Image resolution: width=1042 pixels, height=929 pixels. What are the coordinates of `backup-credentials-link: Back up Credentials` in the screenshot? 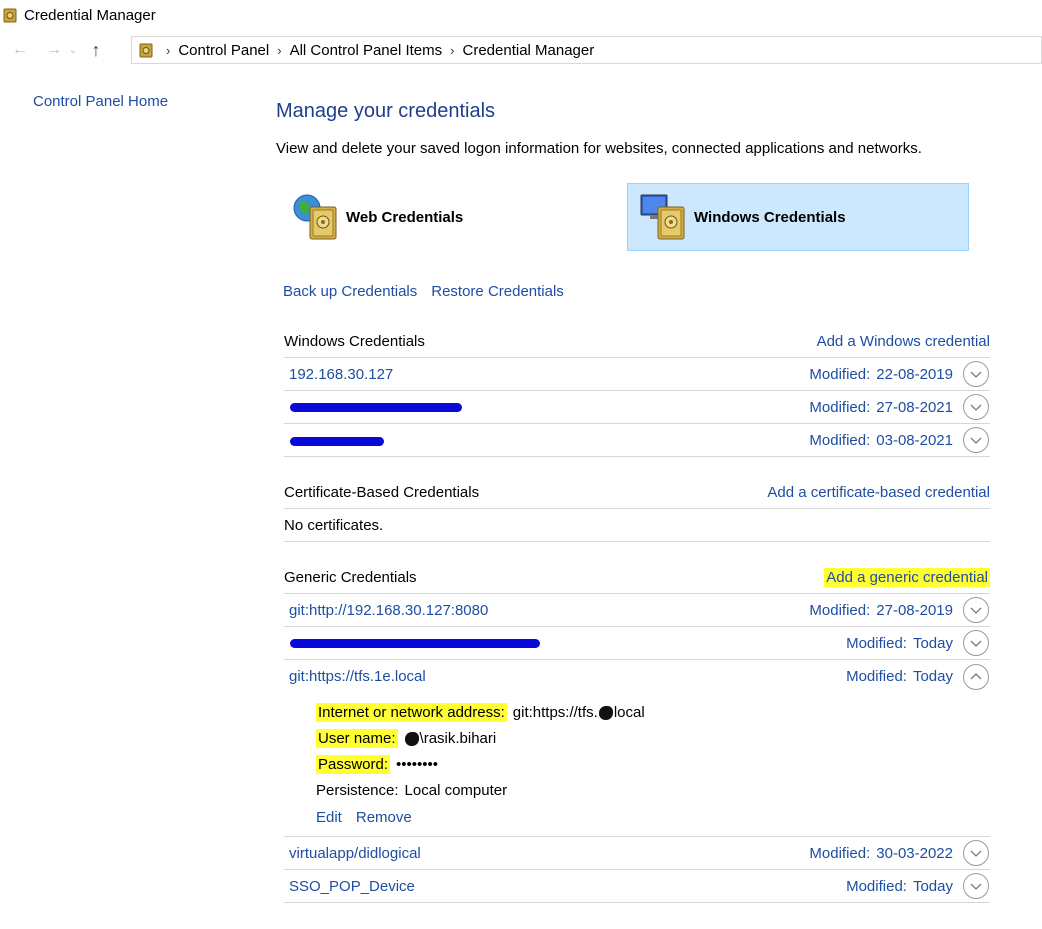 It's located at (350, 291).